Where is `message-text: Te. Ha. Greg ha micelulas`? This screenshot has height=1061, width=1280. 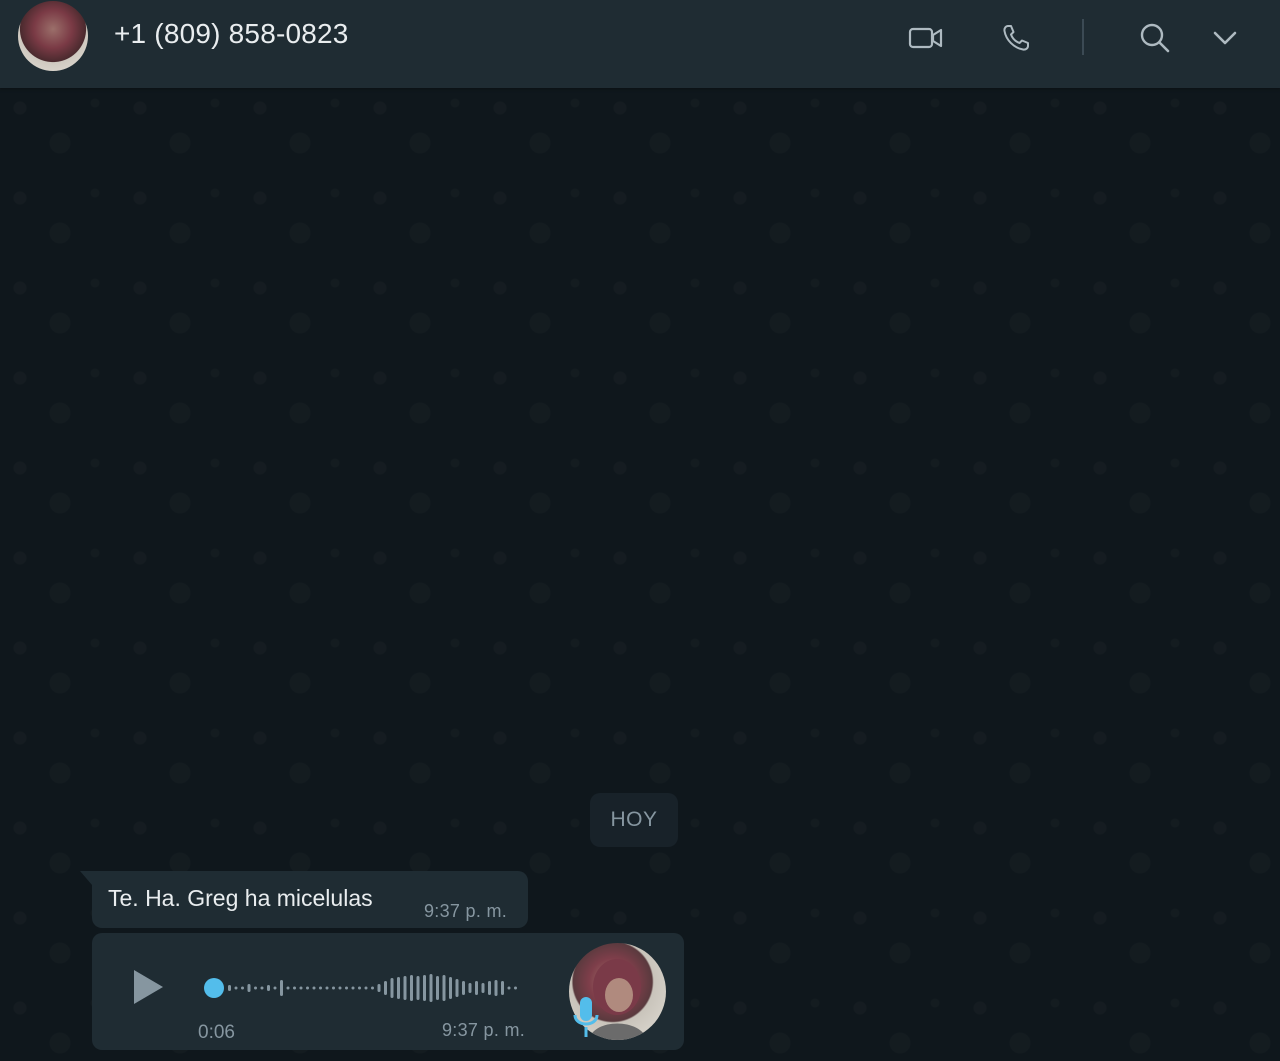
message-text: Te. Ha. Greg ha micelulas is located at coordinates (240, 898).